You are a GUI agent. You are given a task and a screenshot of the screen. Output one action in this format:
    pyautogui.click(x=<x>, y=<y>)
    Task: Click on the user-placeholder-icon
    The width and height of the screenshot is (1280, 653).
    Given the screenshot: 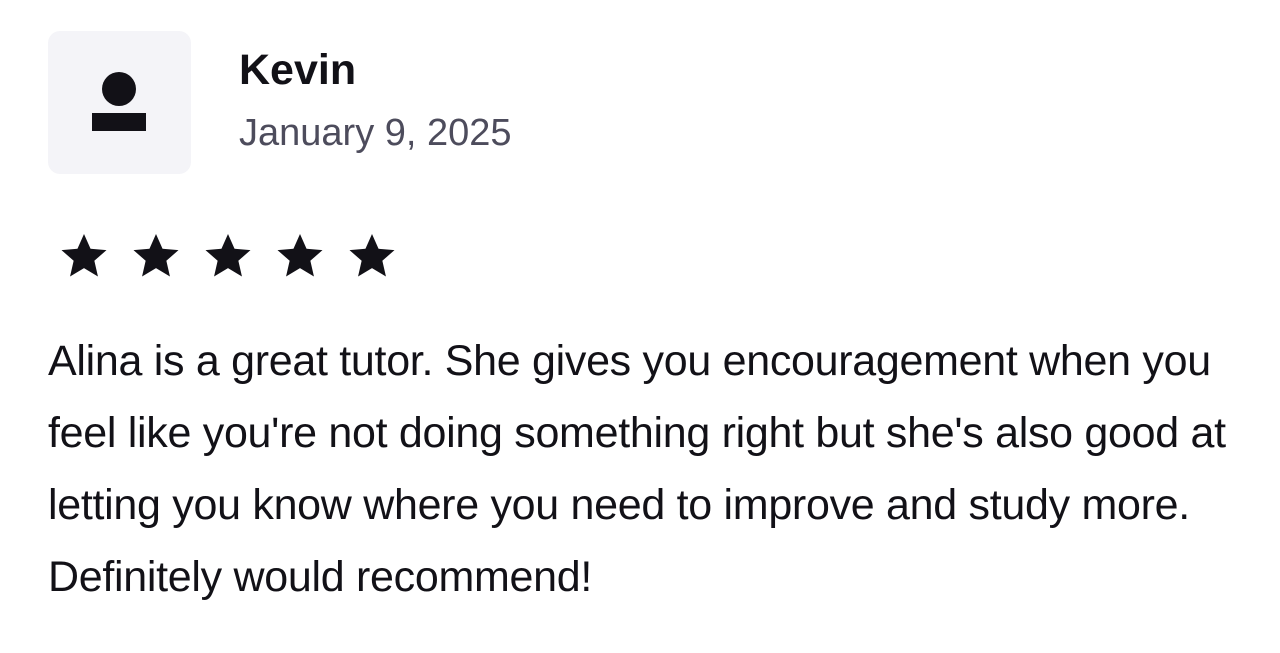 What is the action you would take?
    pyautogui.click(x=119, y=101)
    